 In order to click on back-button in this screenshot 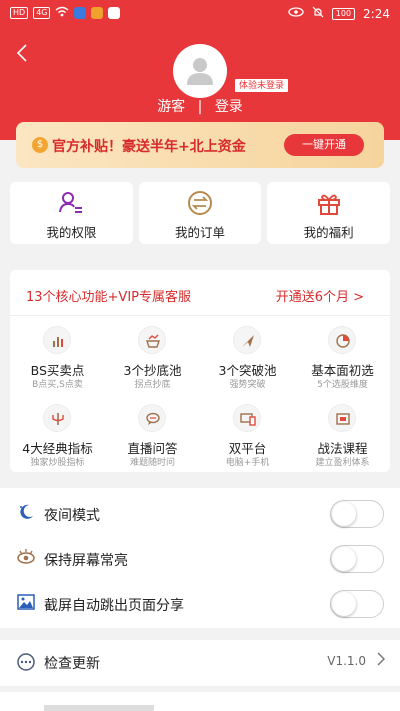, I will do `click(23, 53)`.